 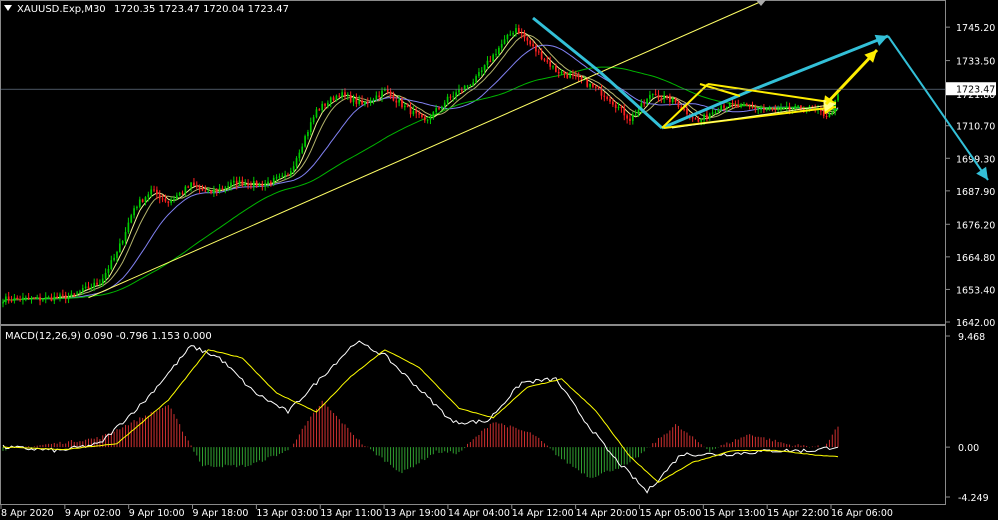 I want to click on macd-tick-label: 0.00, so click(x=968, y=448).